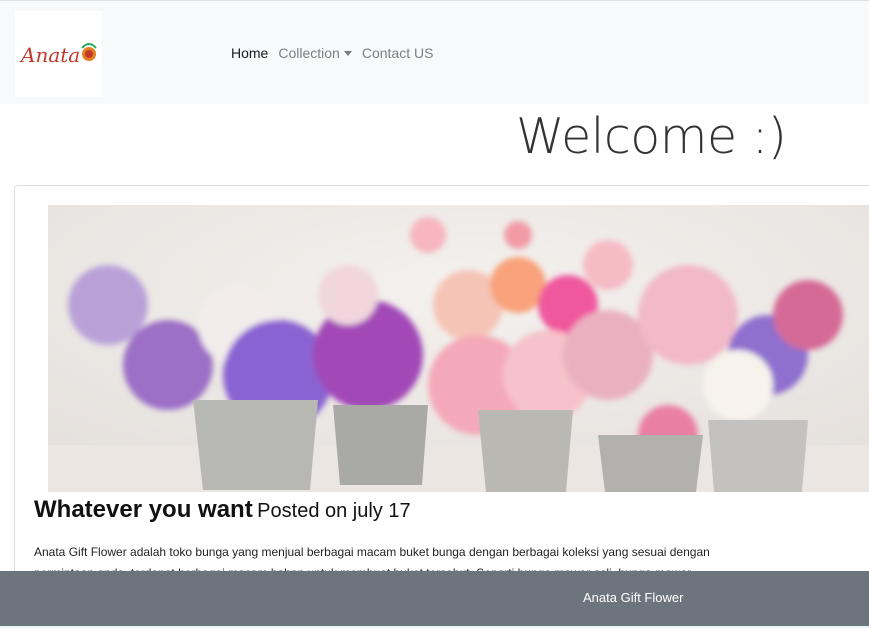 The height and width of the screenshot is (628, 869). I want to click on caret-down-icon, so click(347, 53).